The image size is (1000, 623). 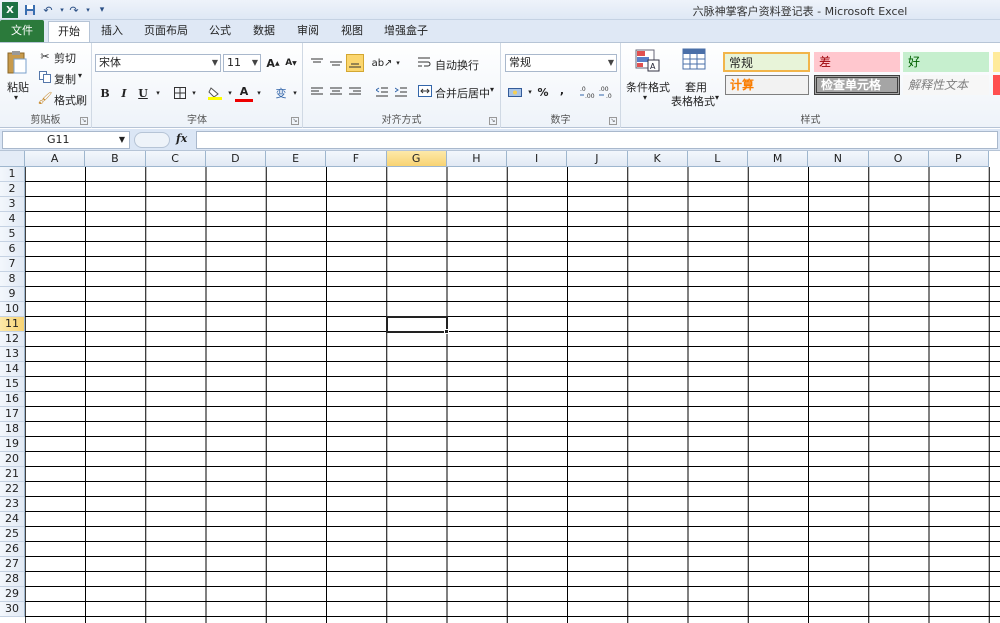 I want to click on decrease-decimal-icon: .00.0, so click(x=607, y=92).